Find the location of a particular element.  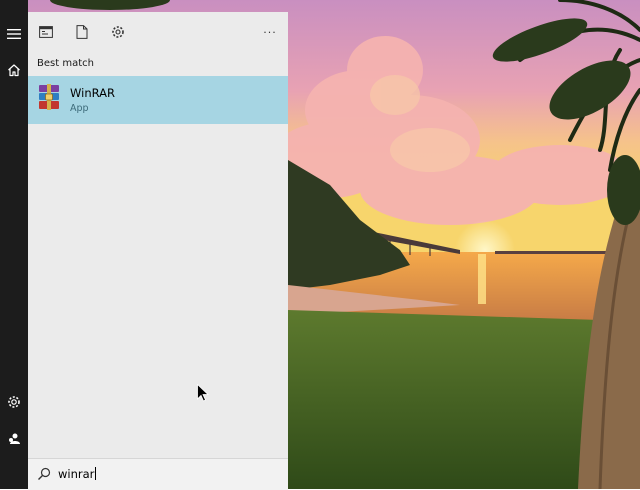

result-app-type: App is located at coordinates (79, 108).